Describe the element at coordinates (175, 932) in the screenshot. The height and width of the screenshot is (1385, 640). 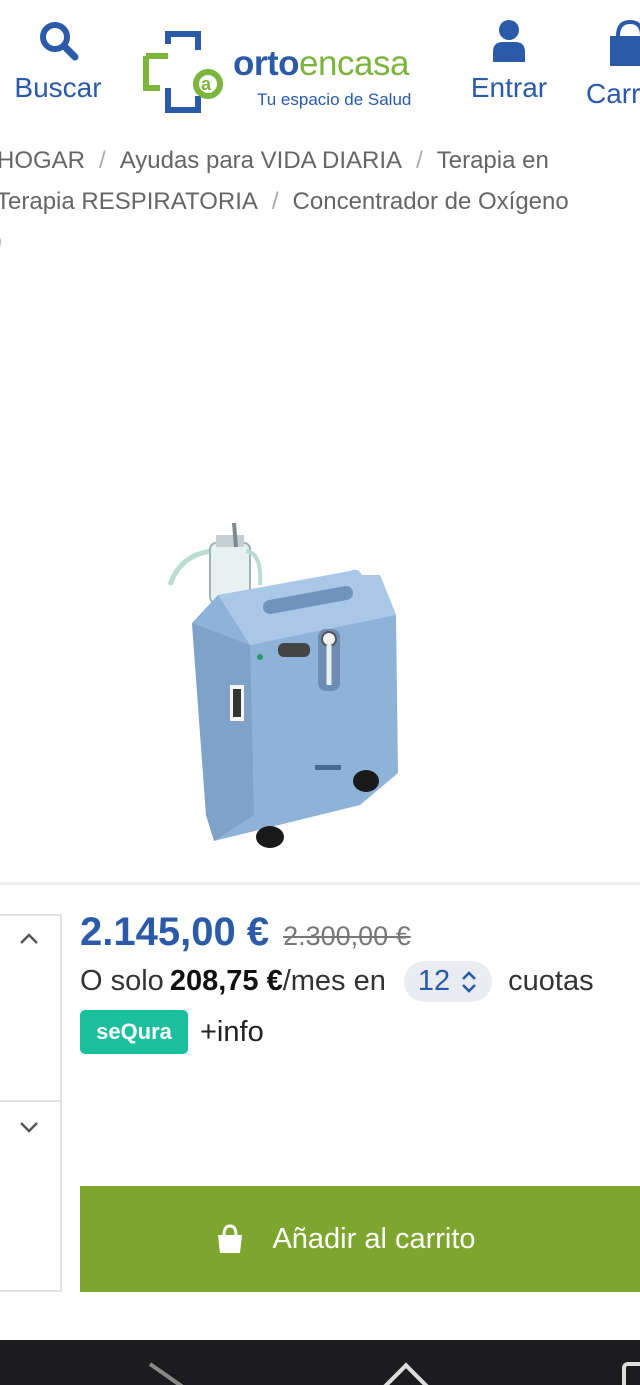
I see `current-price: 2.145,00 €` at that location.